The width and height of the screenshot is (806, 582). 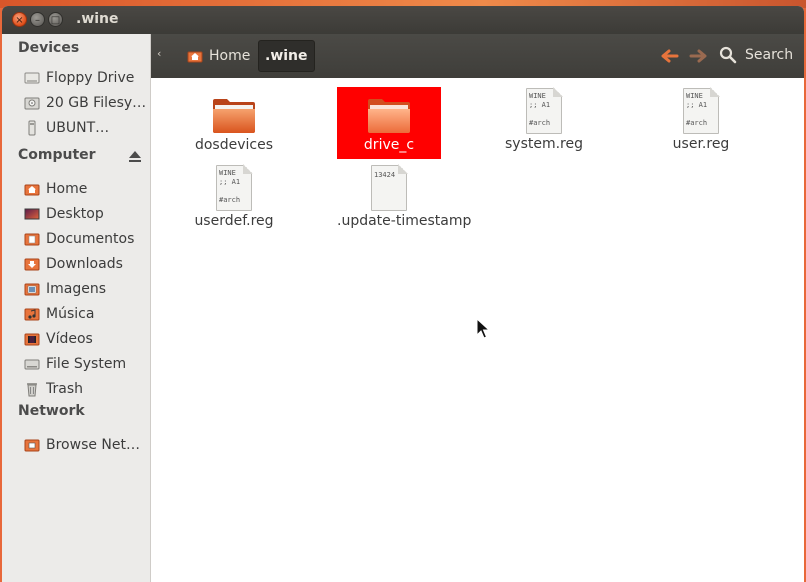 I want to click on usb-drive-icon, so click(x=32, y=128).